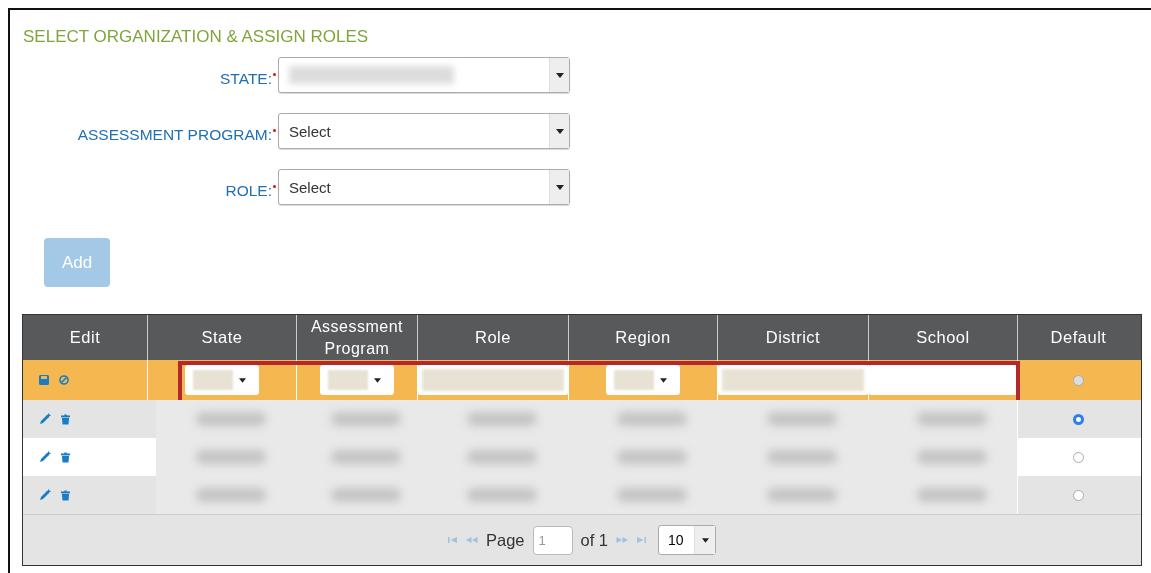 The image size is (1151, 573). I want to click on section-title: SELECT ORGANIZATION & ASSIGN ROLES, so click(196, 37).